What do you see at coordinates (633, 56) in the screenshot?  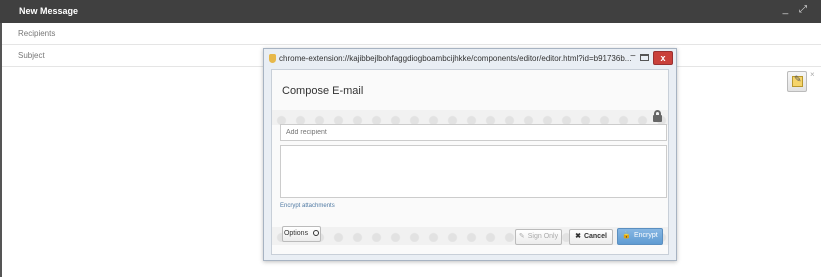 I see `minimize-button: −` at bounding box center [633, 56].